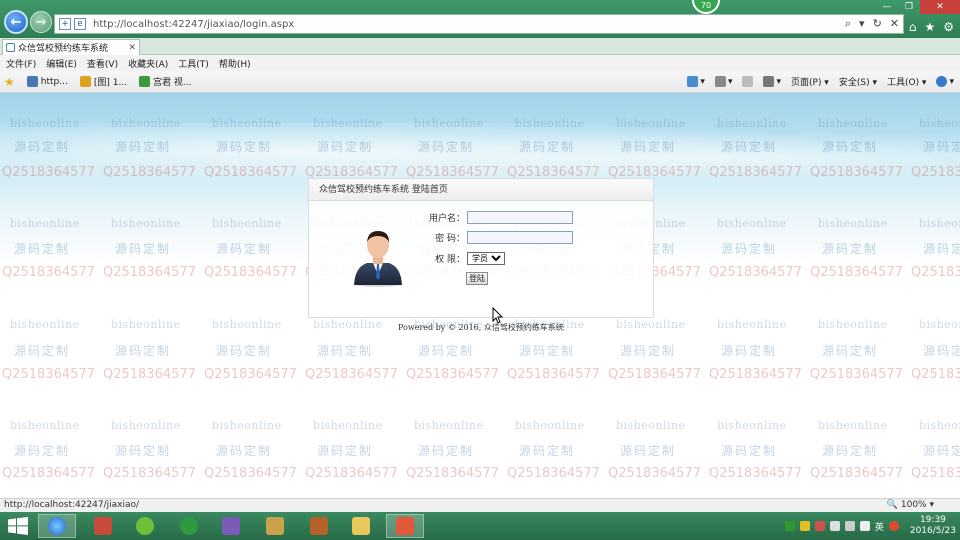 The width and height of the screenshot is (960, 540). I want to click on taskbar-clock: 19:39 2016/5/23, so click(933, 526).